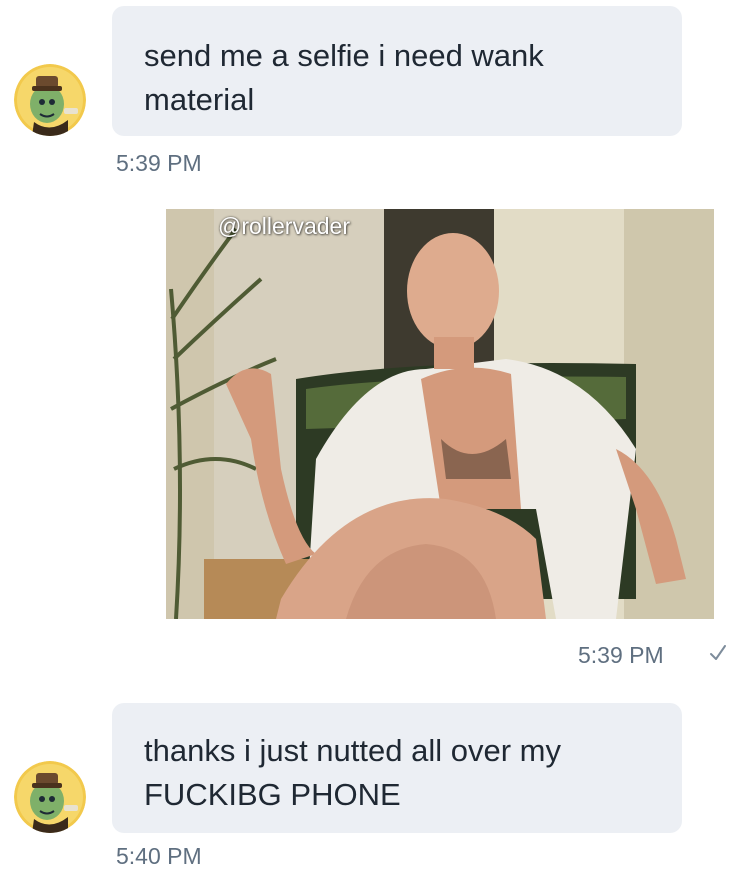 This screenshot has width=750, height=883. What do you see at coordinates (413, 751) in the screenshot?
I see `message-text-line: thanks i just nutted all over my` at bounding box center [413, 751].